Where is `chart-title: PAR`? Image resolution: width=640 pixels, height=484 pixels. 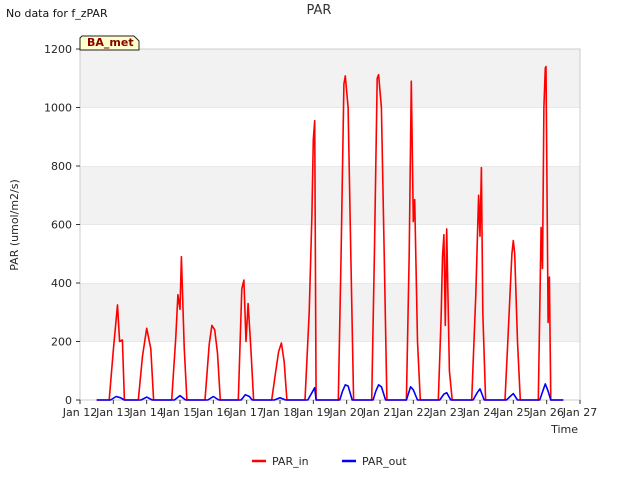 chart-title: PAR is located at coordinates (319, 10).